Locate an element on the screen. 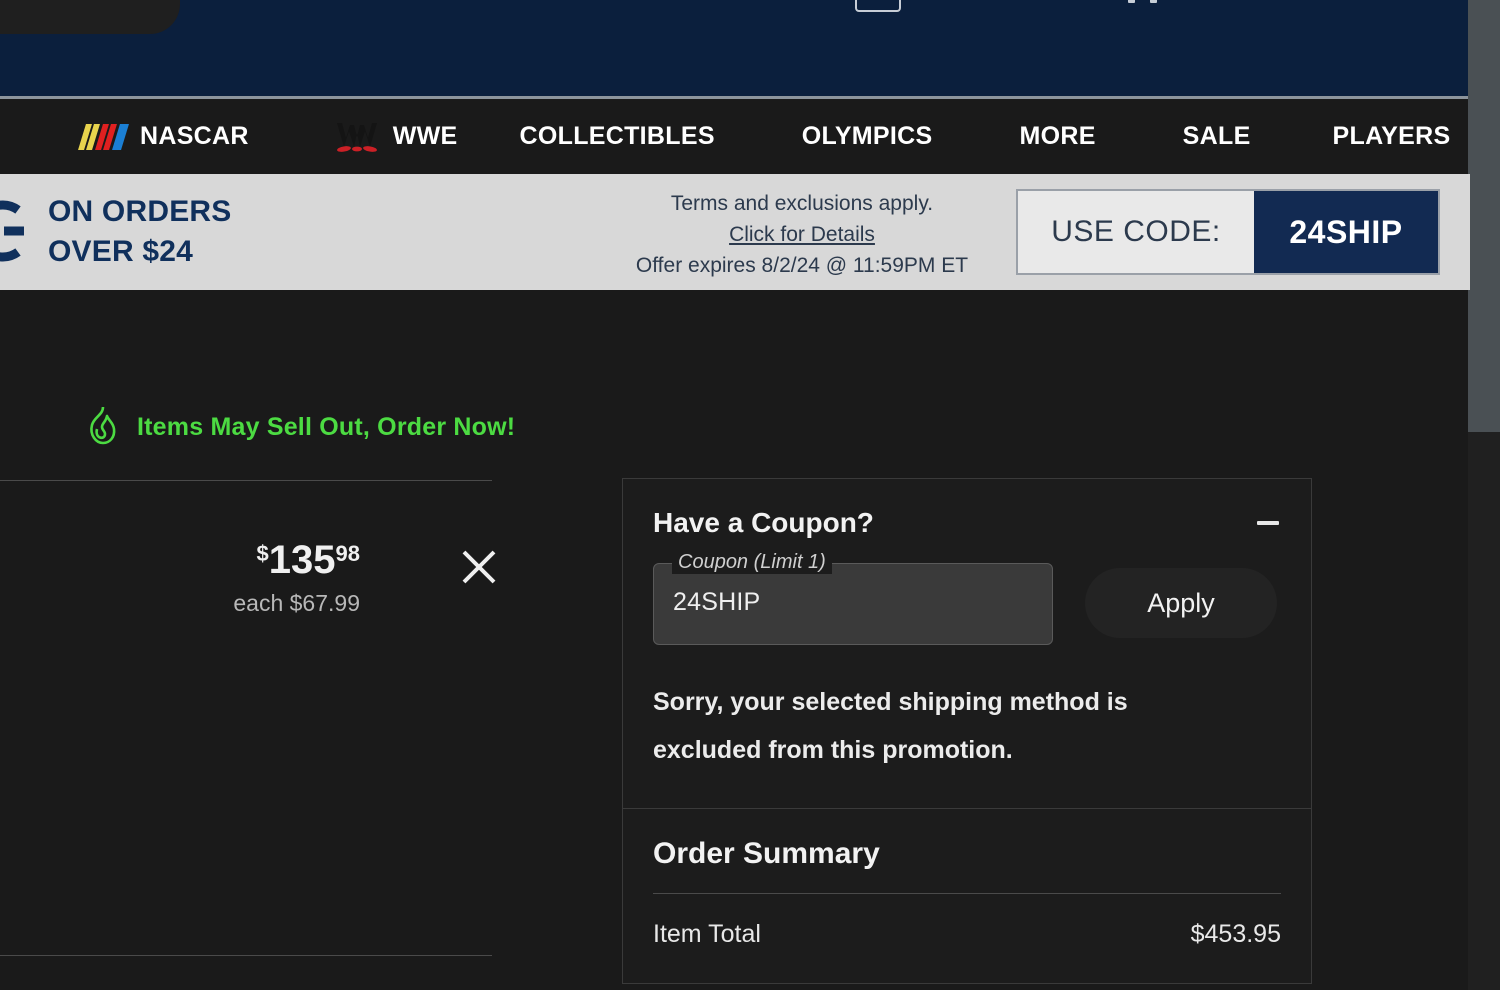 The image size is (1500, 990). sell-out-text: Items May Sell Out, Order Now! is located at coordinates (326, 427).